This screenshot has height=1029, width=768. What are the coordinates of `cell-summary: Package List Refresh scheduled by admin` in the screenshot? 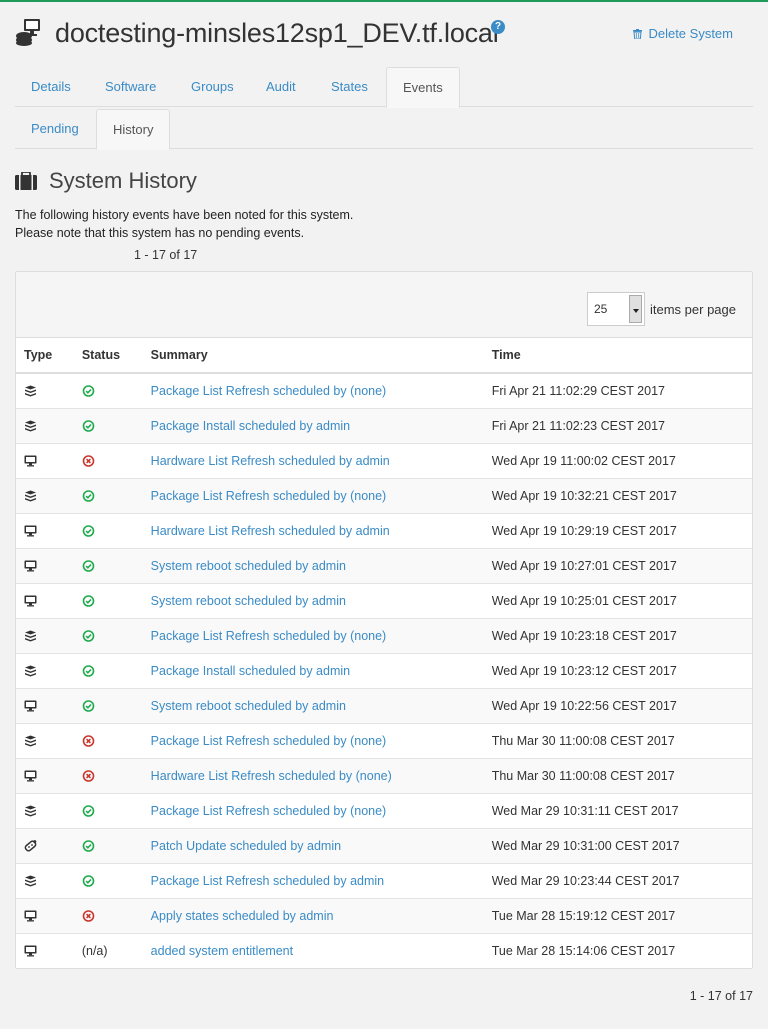 It's located at (313, 881).